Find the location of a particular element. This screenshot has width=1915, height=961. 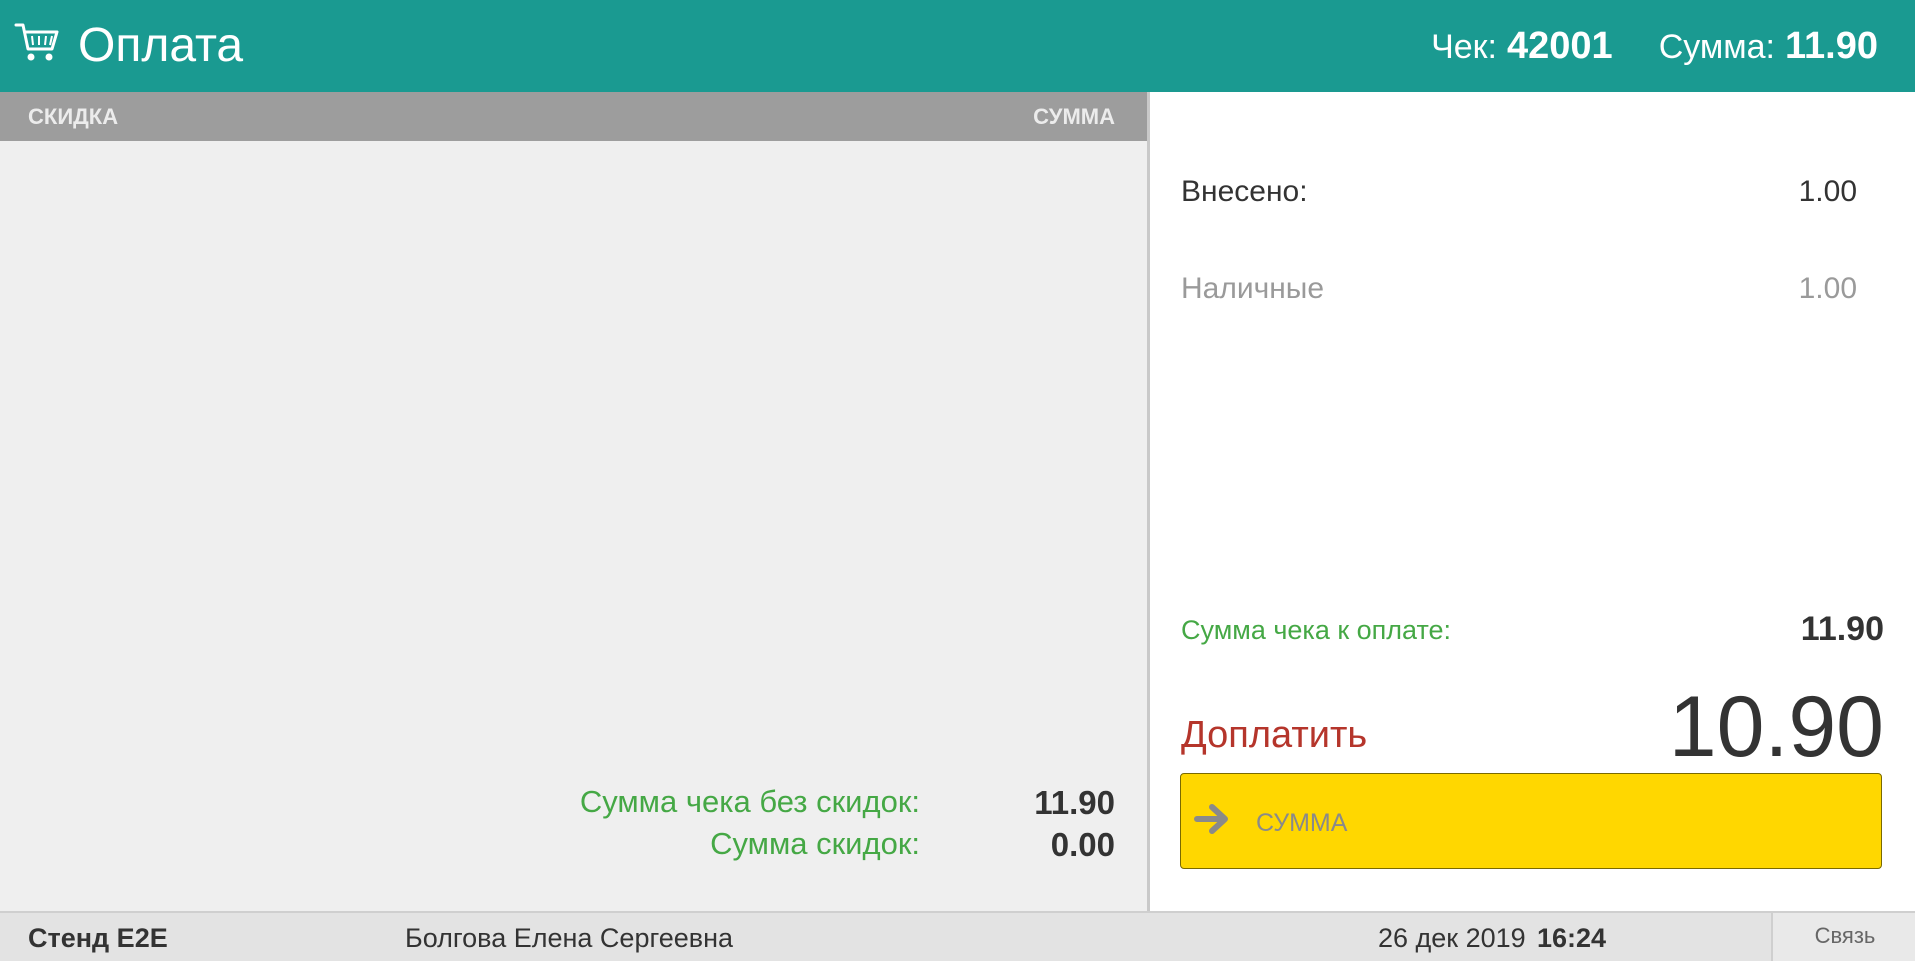

to-pay-value: 10.90 is located at coordinates (1776, 727).